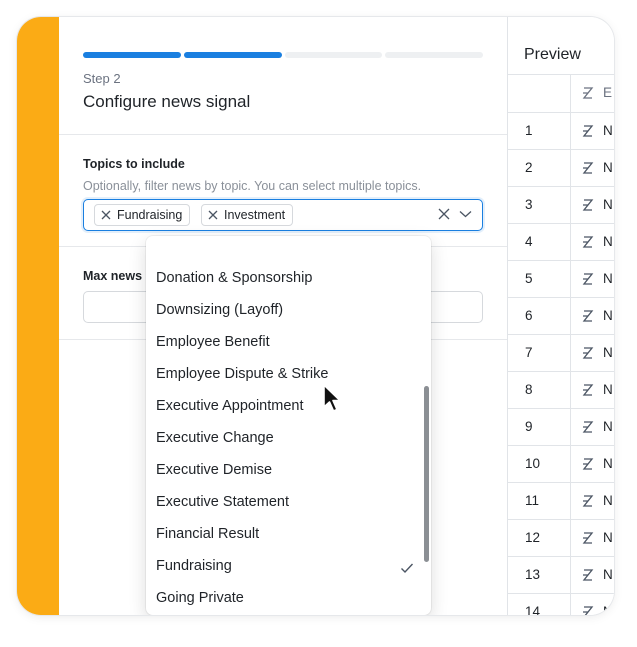 The height and width of the screenshot is (647, 637). I want to click on preview-row: 6N, so click(561, 316).